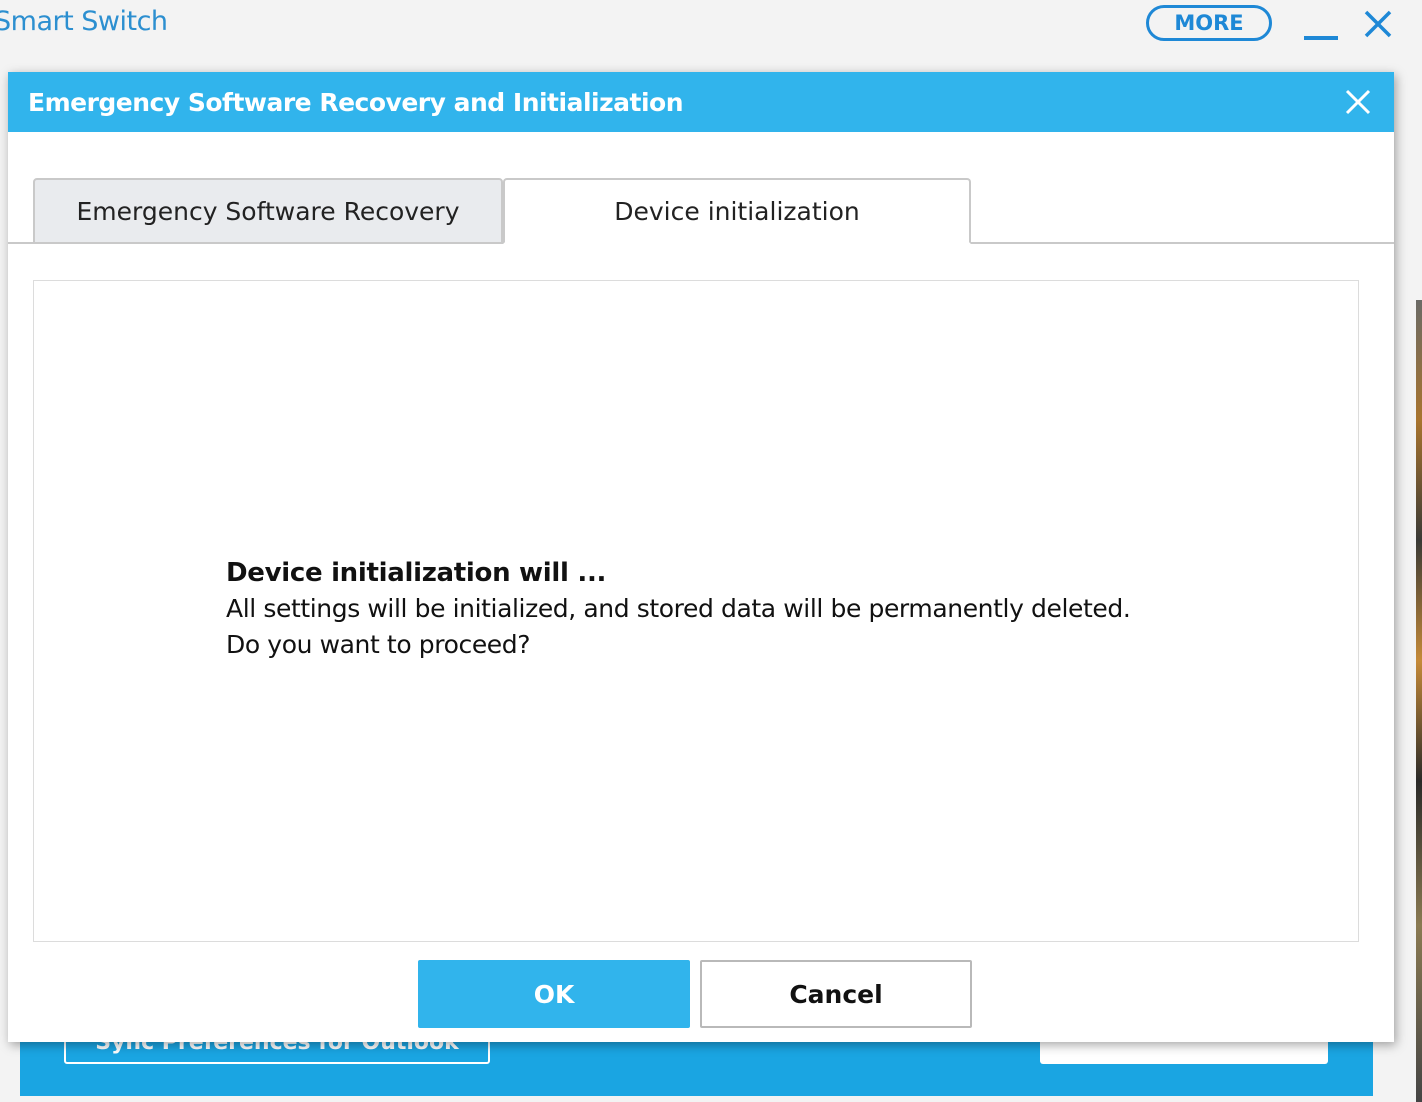 Image resolution: width=1422 pixels, height=1102 pixels. What do you see at coordinates (84, 21) in the screenshot?
I see `app-title: Smart Switch` at bounding box center [84, 21].